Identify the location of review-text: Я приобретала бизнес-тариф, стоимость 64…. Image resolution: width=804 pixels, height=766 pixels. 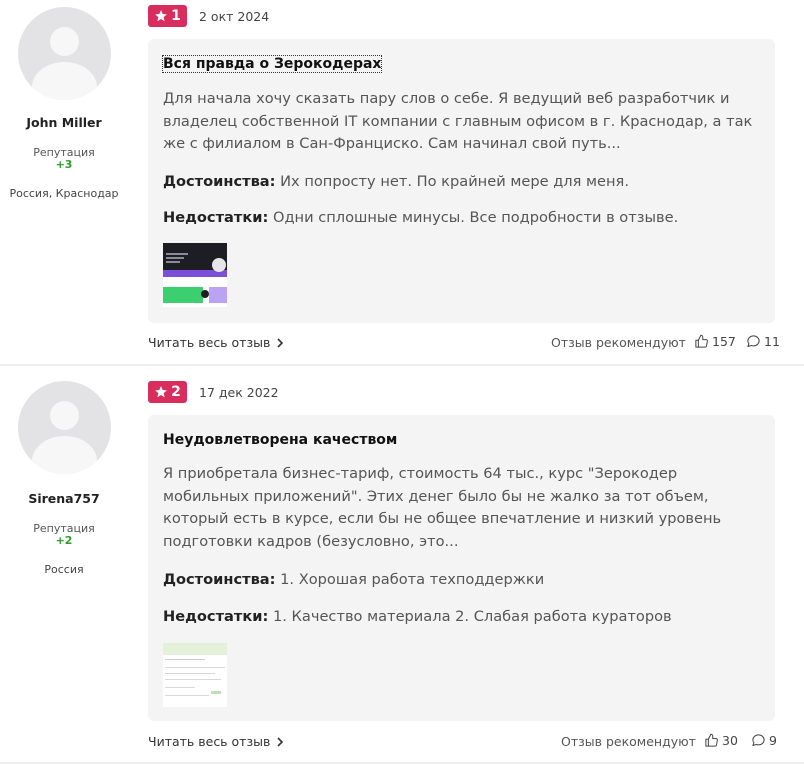
(442, 508).